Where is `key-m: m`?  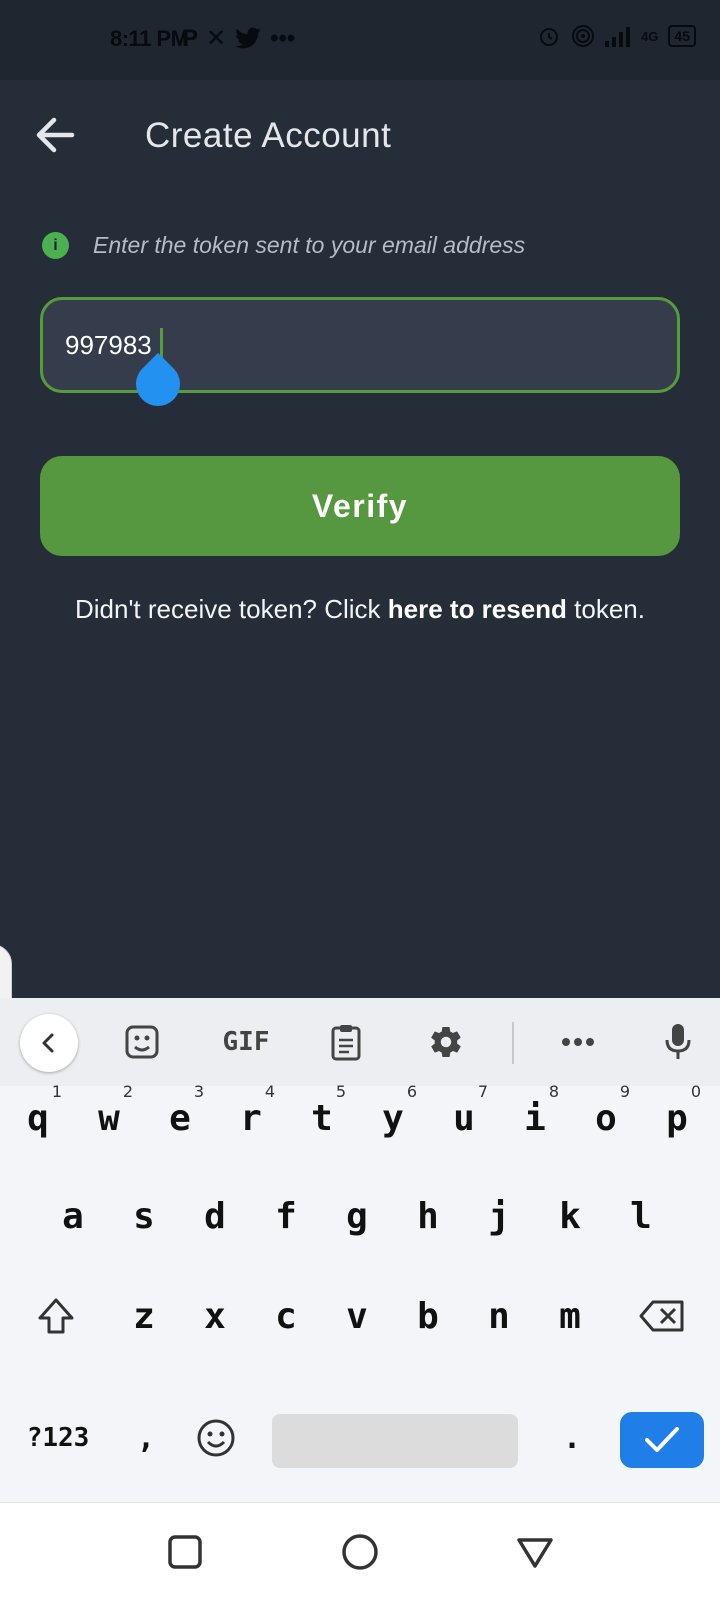 key-m: m is located at coordinates (570, 1316).